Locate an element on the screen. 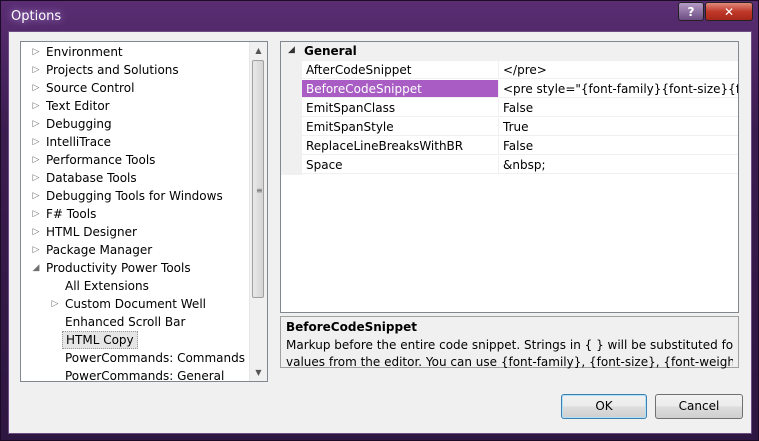  tree-item: ▷ Debugging is located at coordinates (135, 124).